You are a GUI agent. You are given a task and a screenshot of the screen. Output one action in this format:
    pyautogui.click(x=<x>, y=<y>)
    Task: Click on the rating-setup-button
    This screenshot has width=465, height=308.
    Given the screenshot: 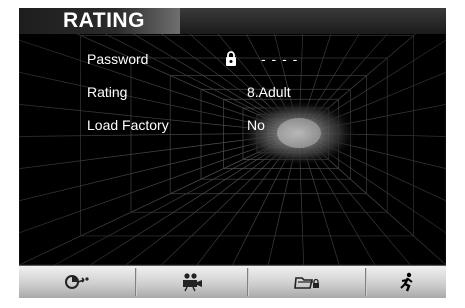 What is the action you would take?
    pyautogui.click(x=307, y=282)
    